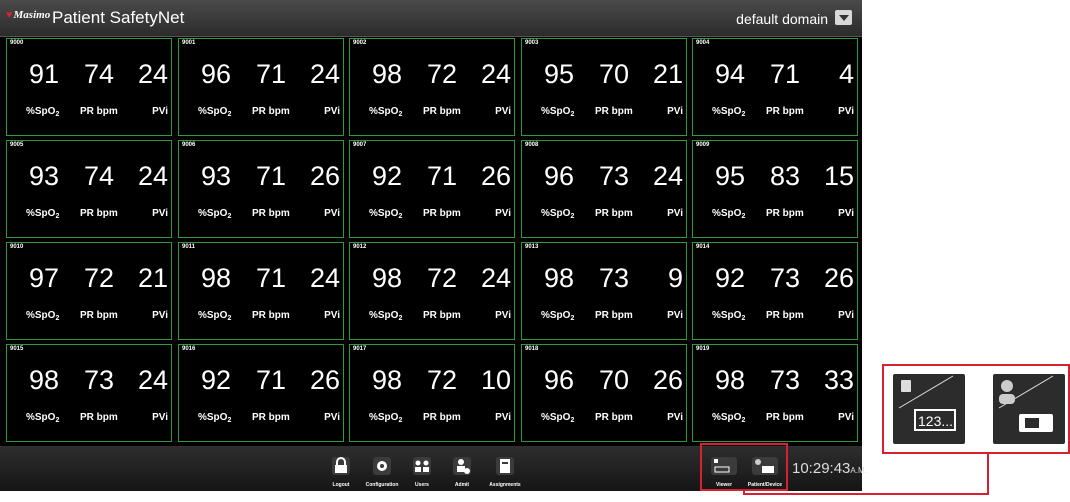  Describe the element at coordinates (730, 74) in the screenshot. I see `spo2-value: 94` at that location.